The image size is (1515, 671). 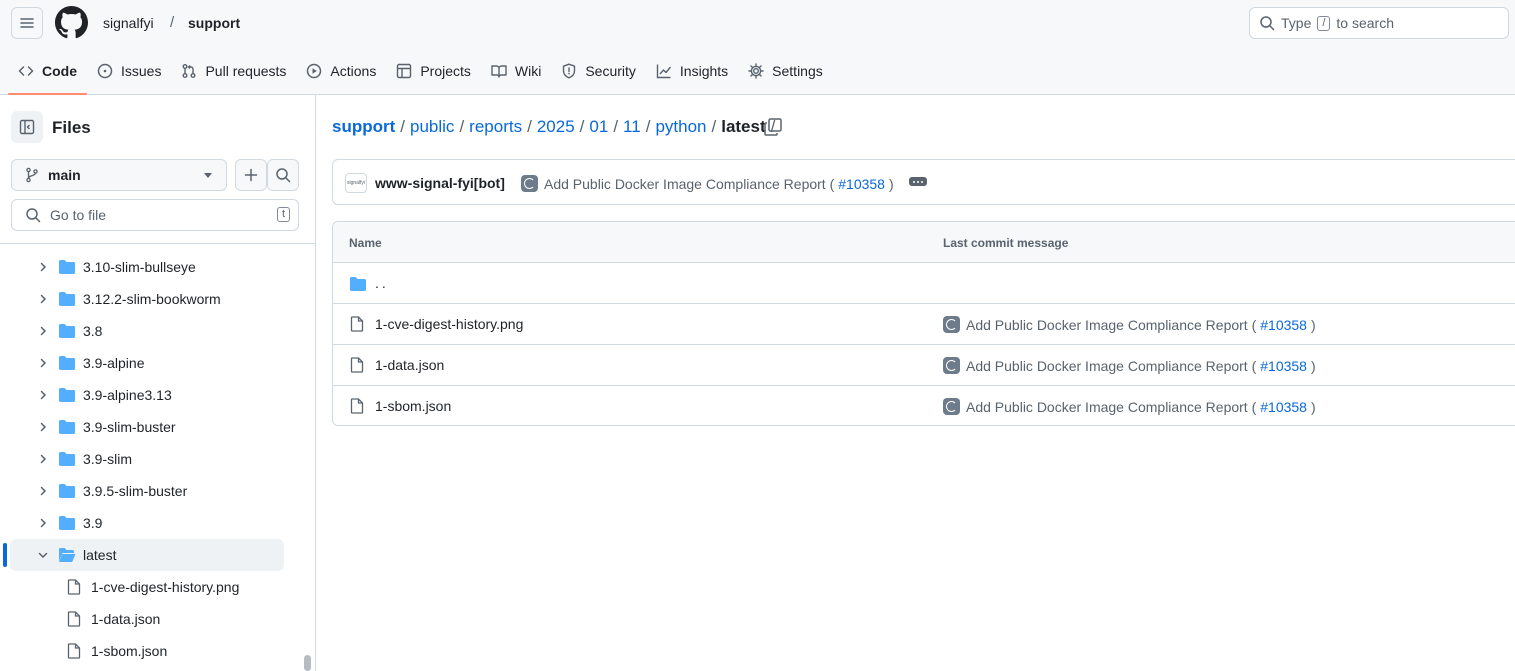 What do you see at coordinates (440, 183) in the screenshot?
I see `commit-author: www-signal-fyi[bot]` at bounding box center [440, 183].